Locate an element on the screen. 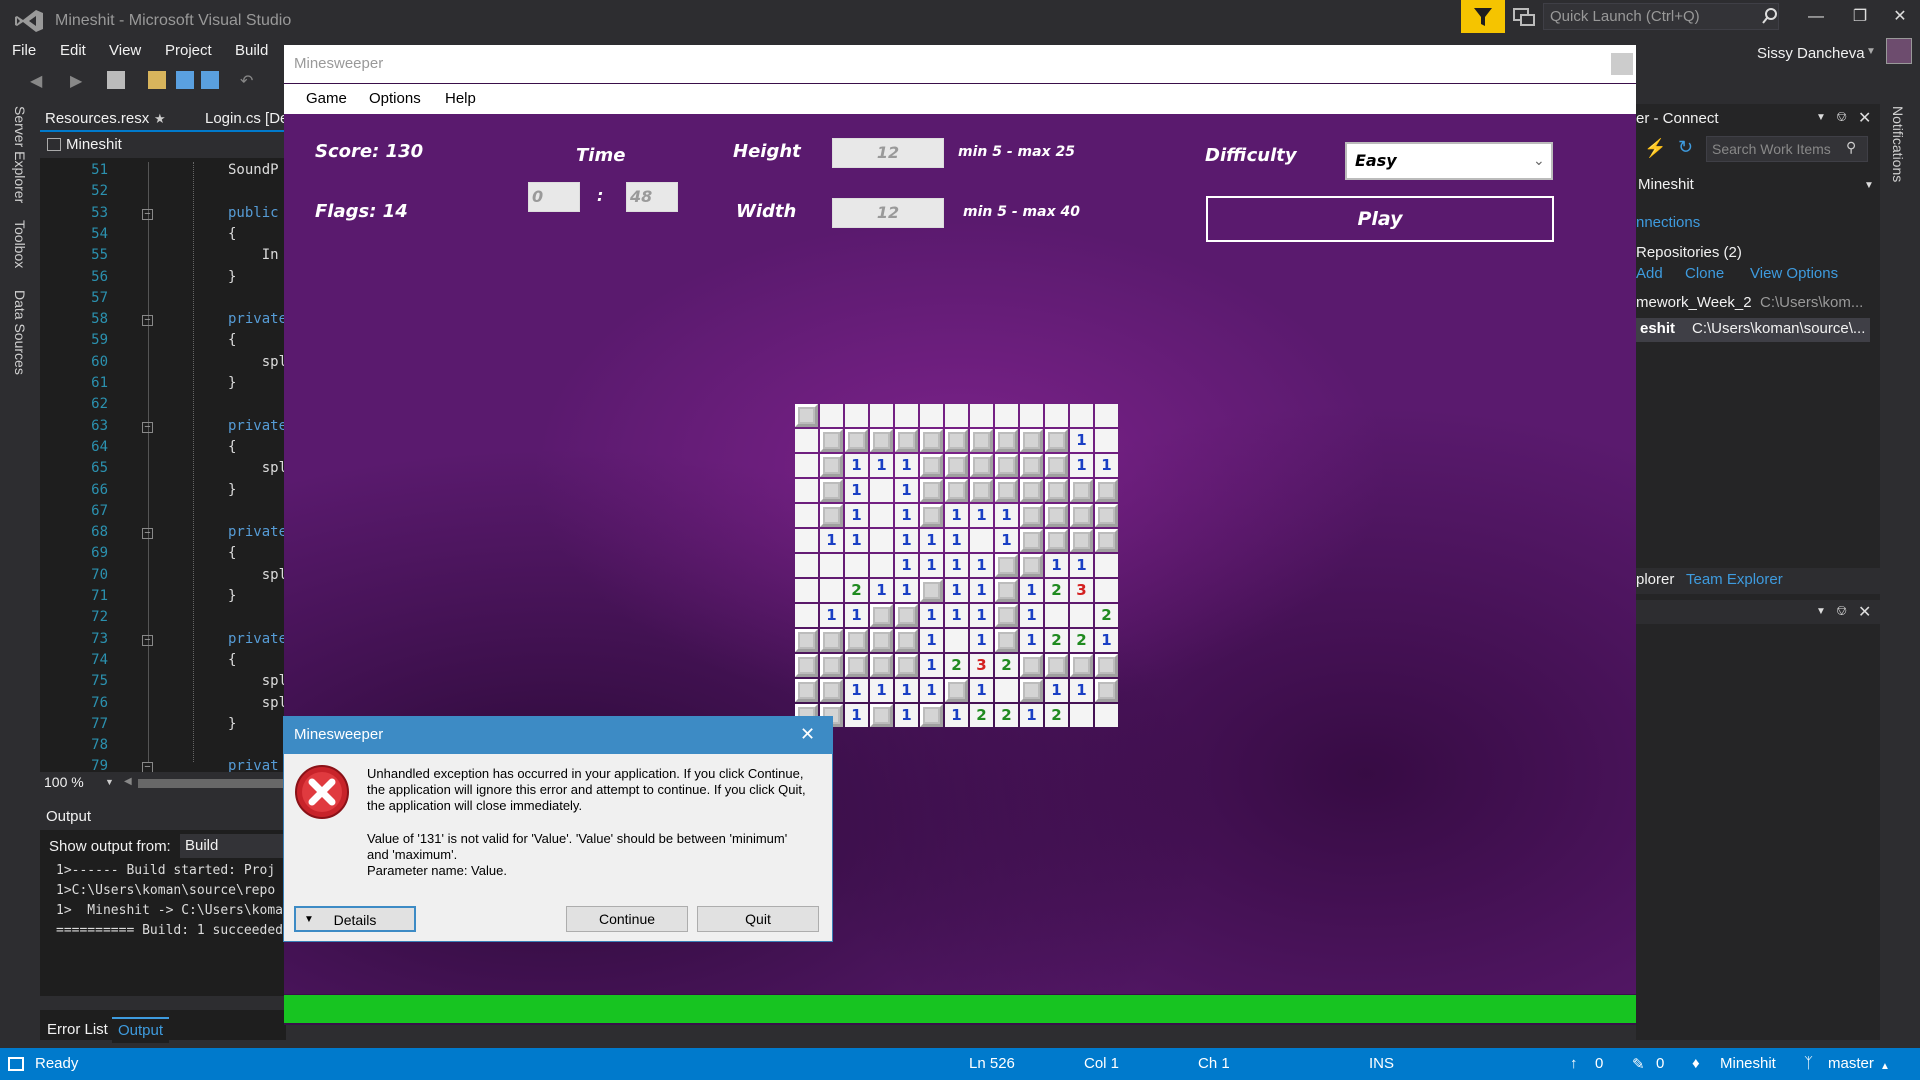 Image resolution: width=1920 pixels, height=1080 pixels. width-input: 12 is located at coordinates (888, 213).